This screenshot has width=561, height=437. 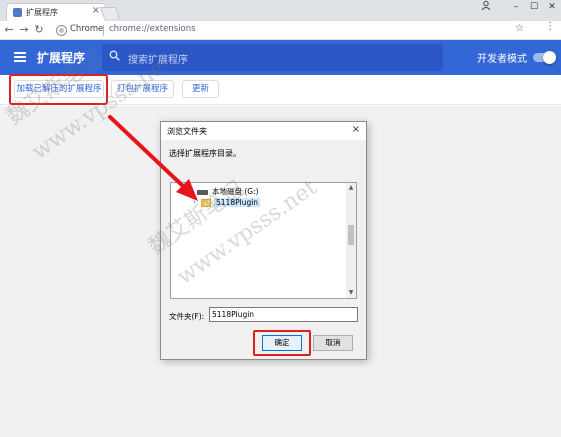 What do you see at coordinates (158, 60) in the screenshot?
I see `search-placeholder: 搜索扩展程序` at bounding box center [158, 60].